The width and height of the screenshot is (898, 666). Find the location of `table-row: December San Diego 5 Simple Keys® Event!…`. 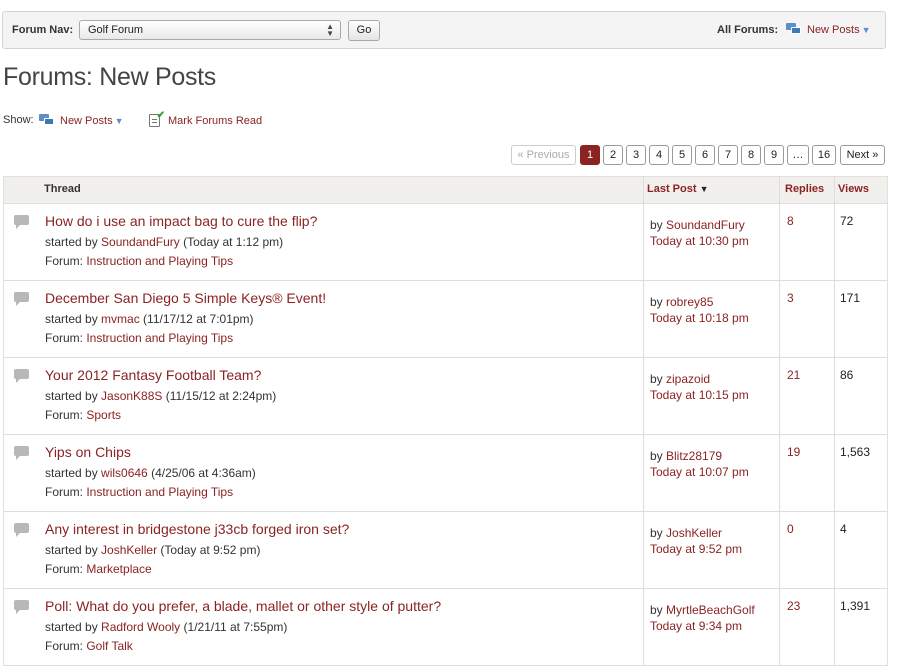

table-row: December San Diego 5 Simple Keys® Event!… is located at coordinates (445, 319).